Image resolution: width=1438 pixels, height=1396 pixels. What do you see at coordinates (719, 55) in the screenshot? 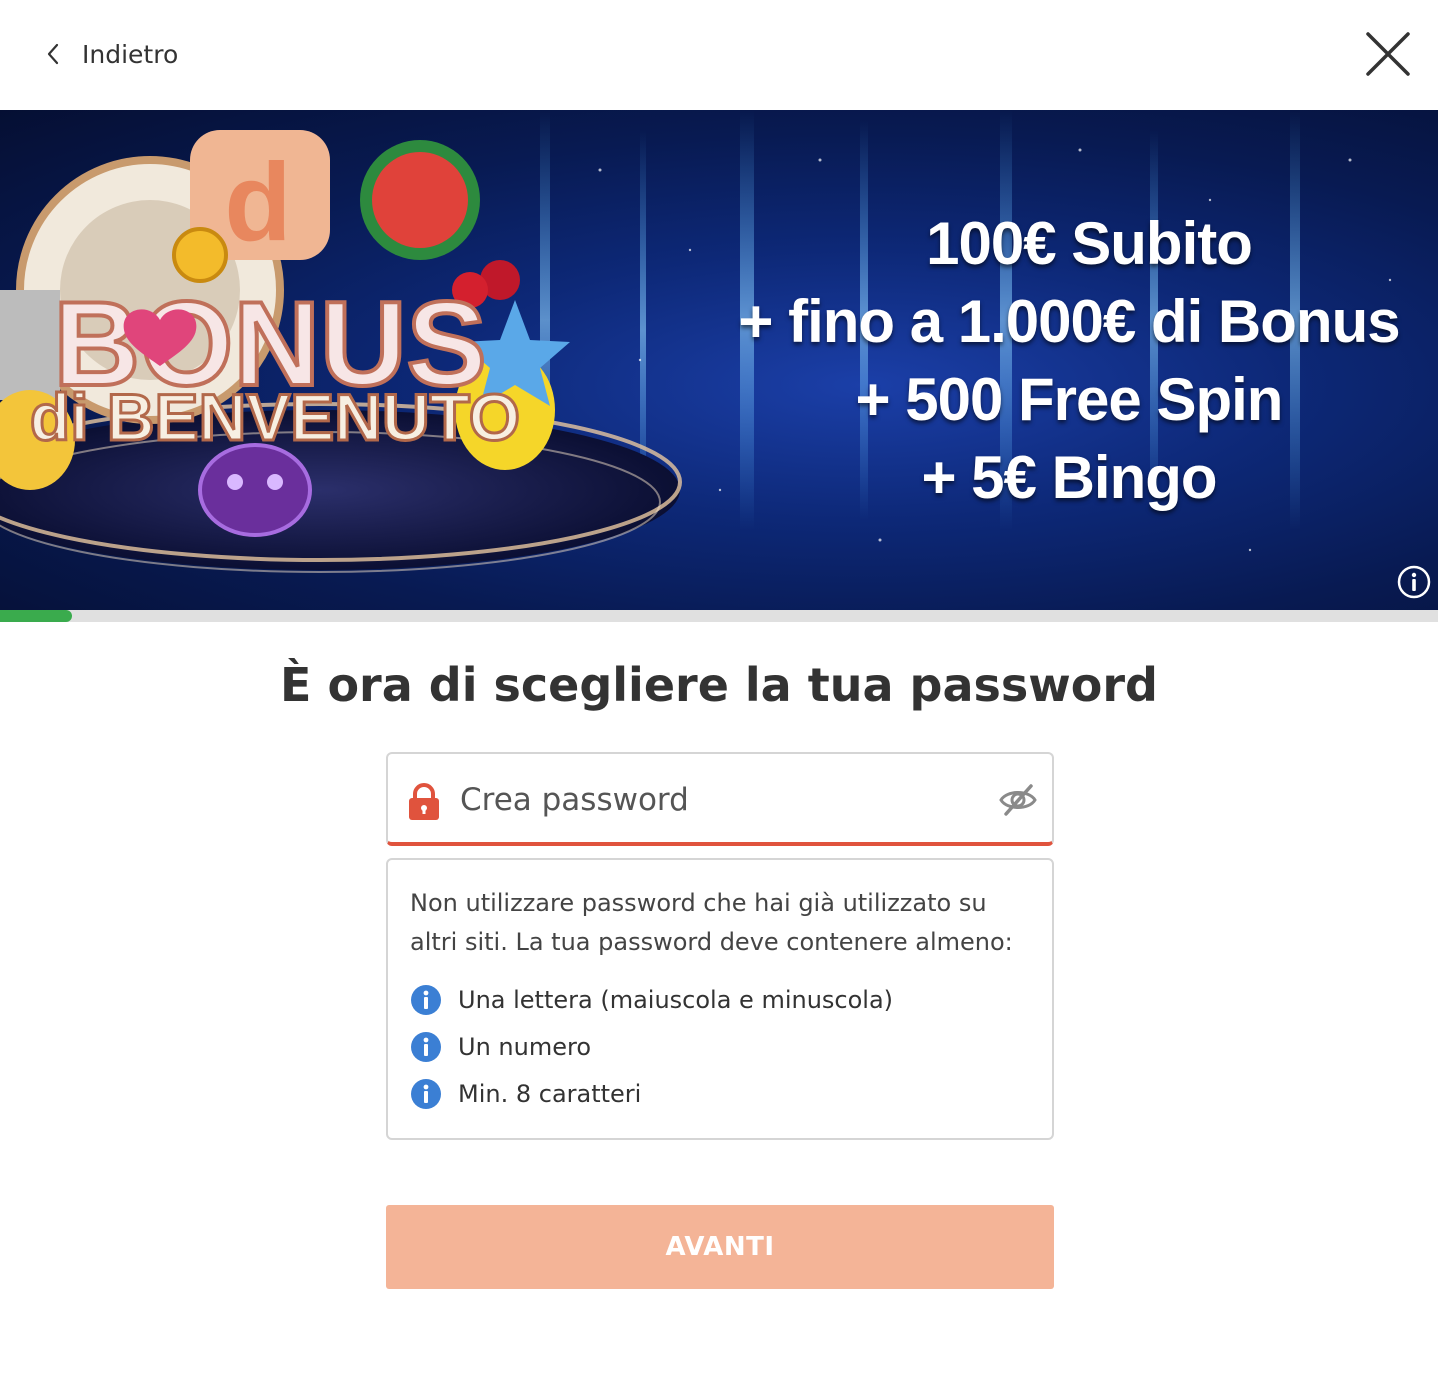
I see `top-bar: Indietro` at bounding box center [719, 55].